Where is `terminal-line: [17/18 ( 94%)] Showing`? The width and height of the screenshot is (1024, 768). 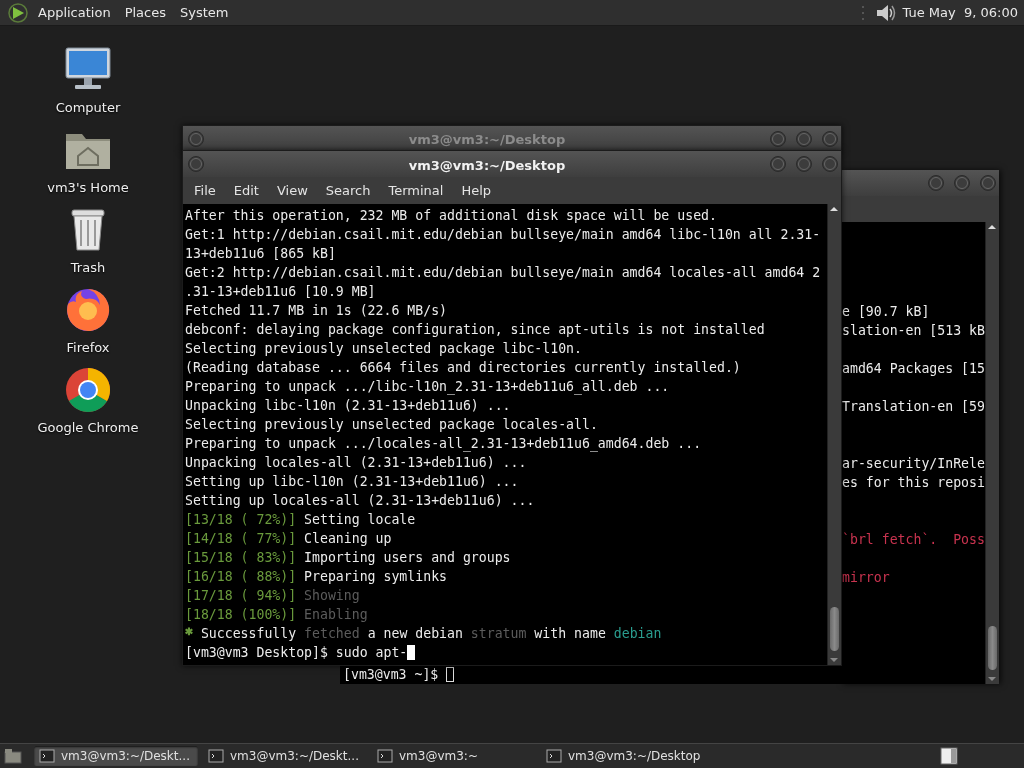 terminal-line: [17/18 ( 94%)] Showing is located at coordinates (273, 596).